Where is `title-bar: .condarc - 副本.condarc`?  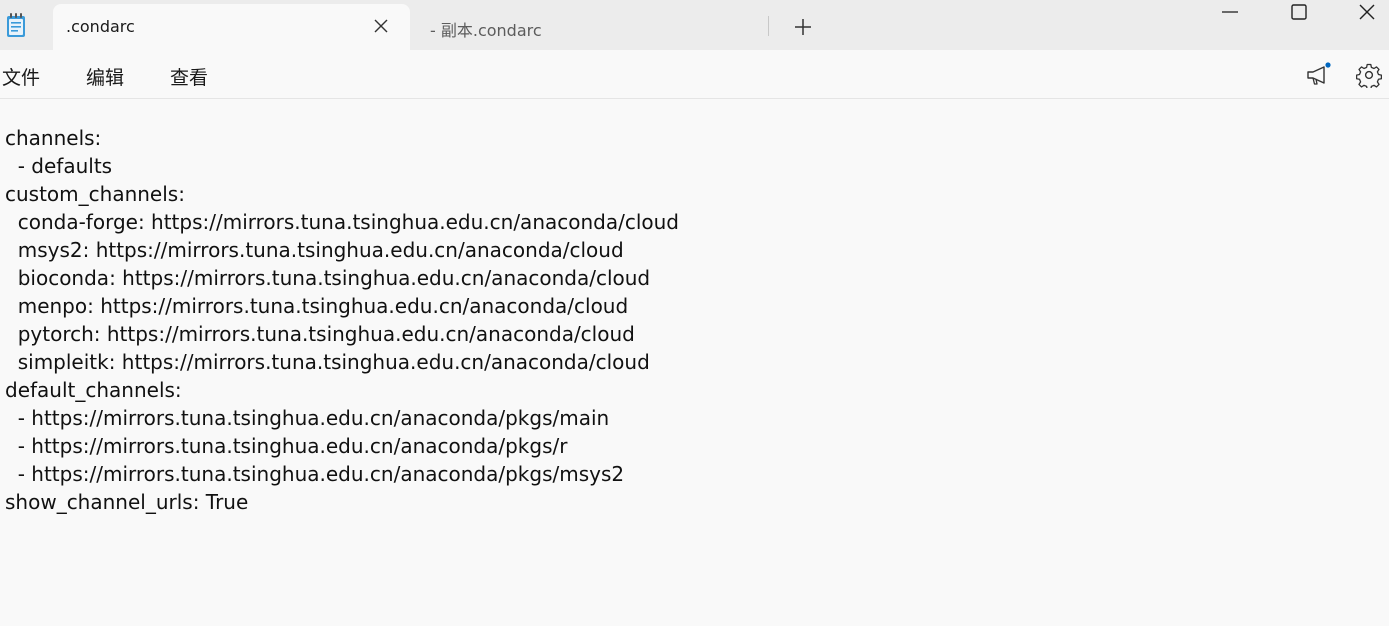
title-bar: .condarc - 副本.condarc is located at coordinates (694, 25).